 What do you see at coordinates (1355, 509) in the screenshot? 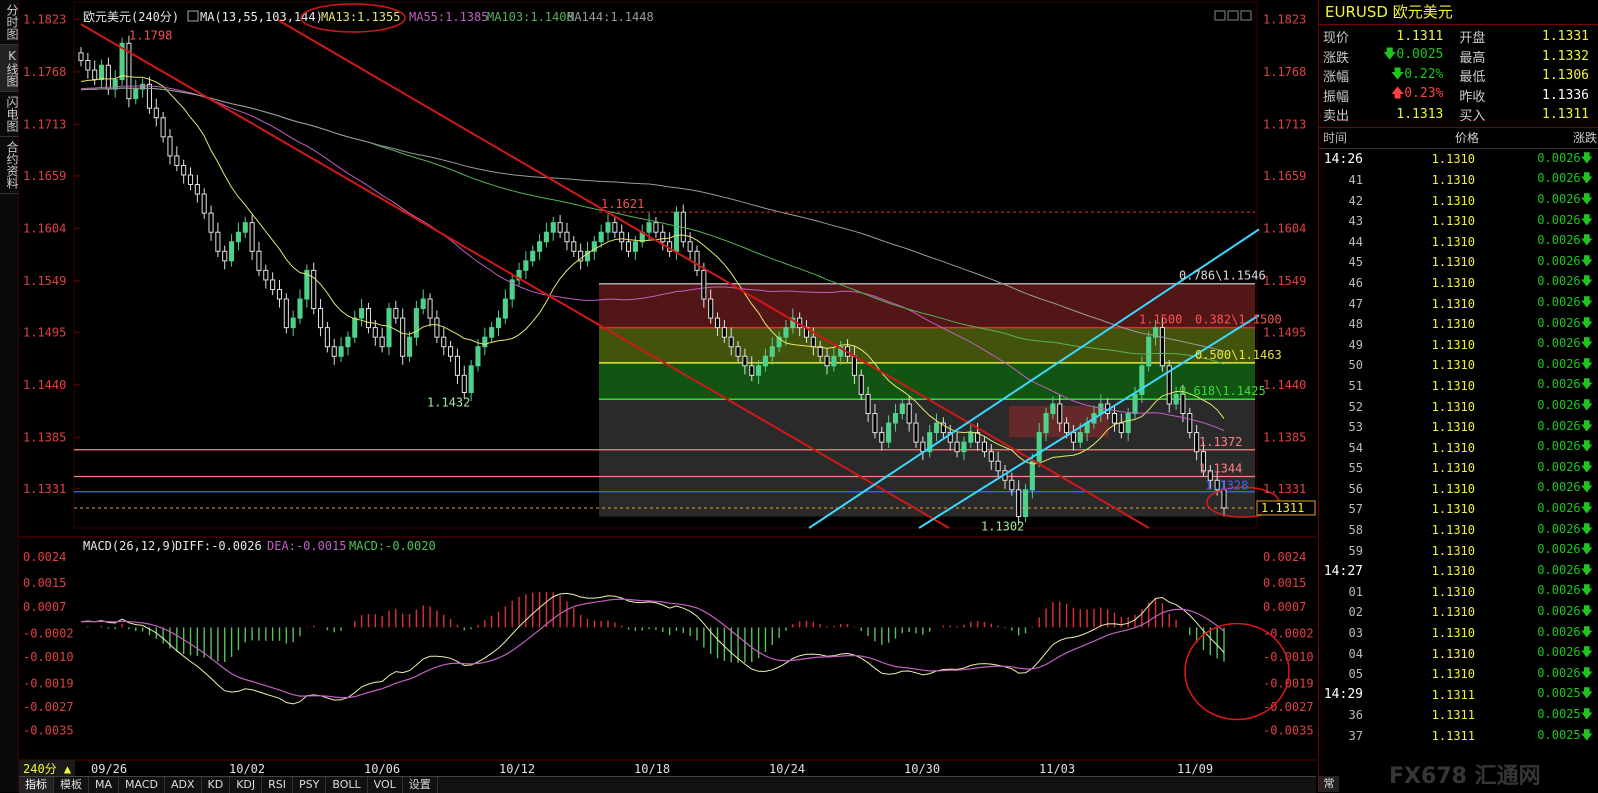
I see `tick-time: 57` at bounding box center [1355, 509].